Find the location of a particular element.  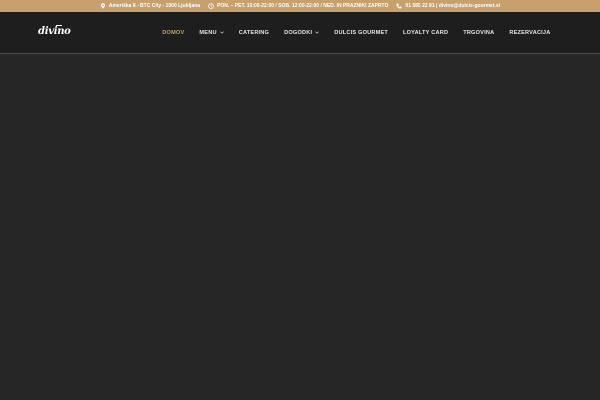

nav-item-rezervacija: REZERVACIJA is located at coordinates (530, 33).